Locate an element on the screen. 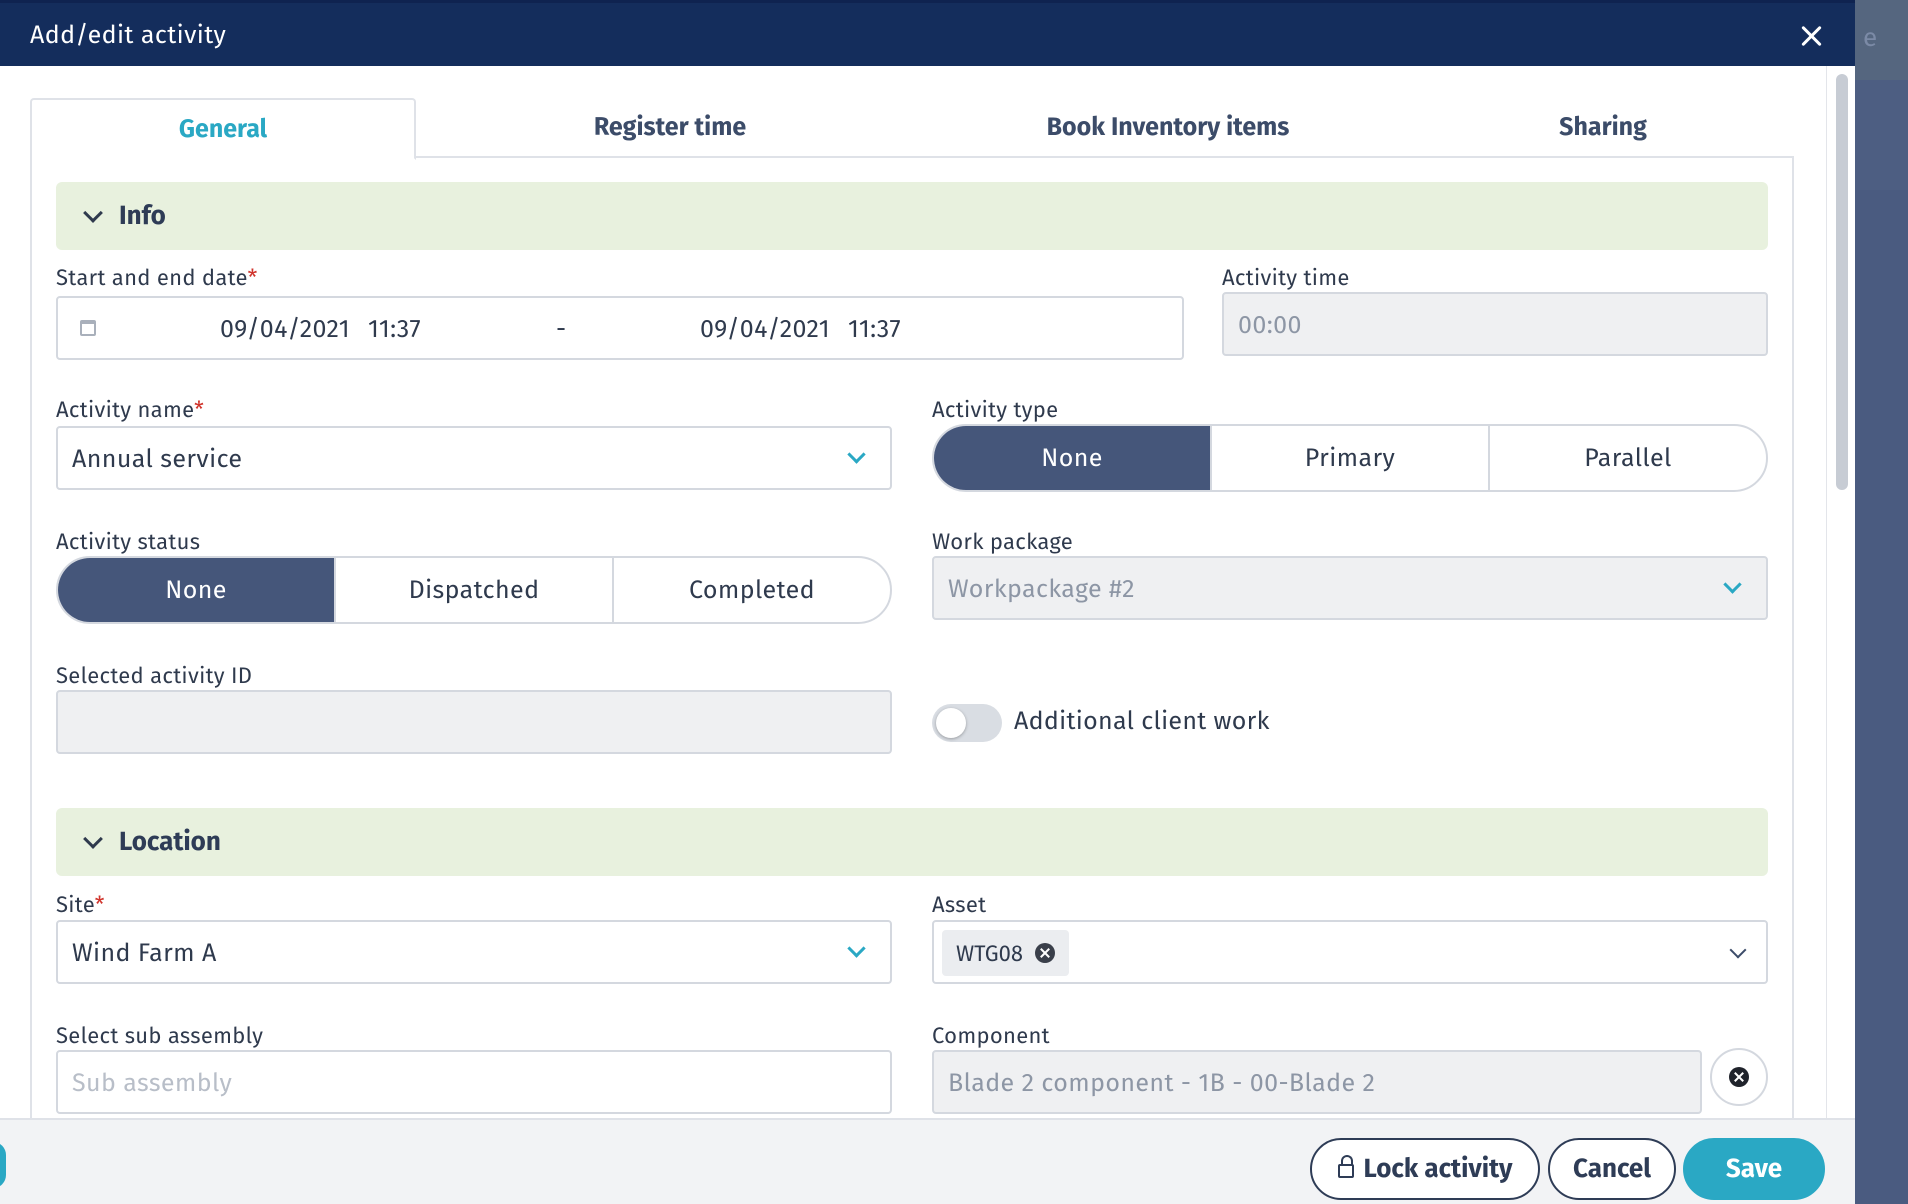 Image resolution: width=1908 pixels, height=1204 pixels. asset-chip: WTG08 is located at coordinates (1006, 953).